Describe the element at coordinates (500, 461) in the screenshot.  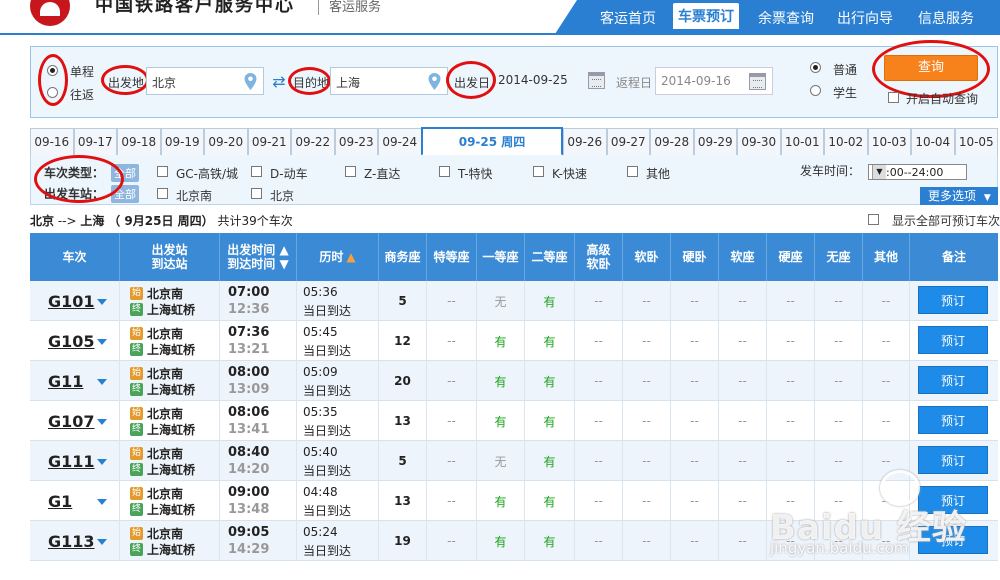
I see `seat-availability: 无` at that location.